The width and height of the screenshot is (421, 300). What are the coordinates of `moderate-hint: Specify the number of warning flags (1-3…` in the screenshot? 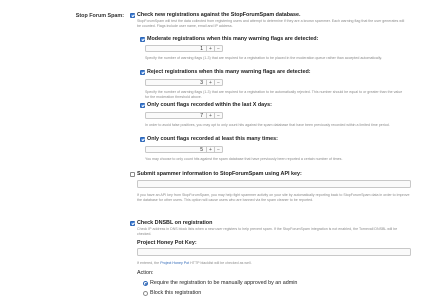 It's located at (264, 58).